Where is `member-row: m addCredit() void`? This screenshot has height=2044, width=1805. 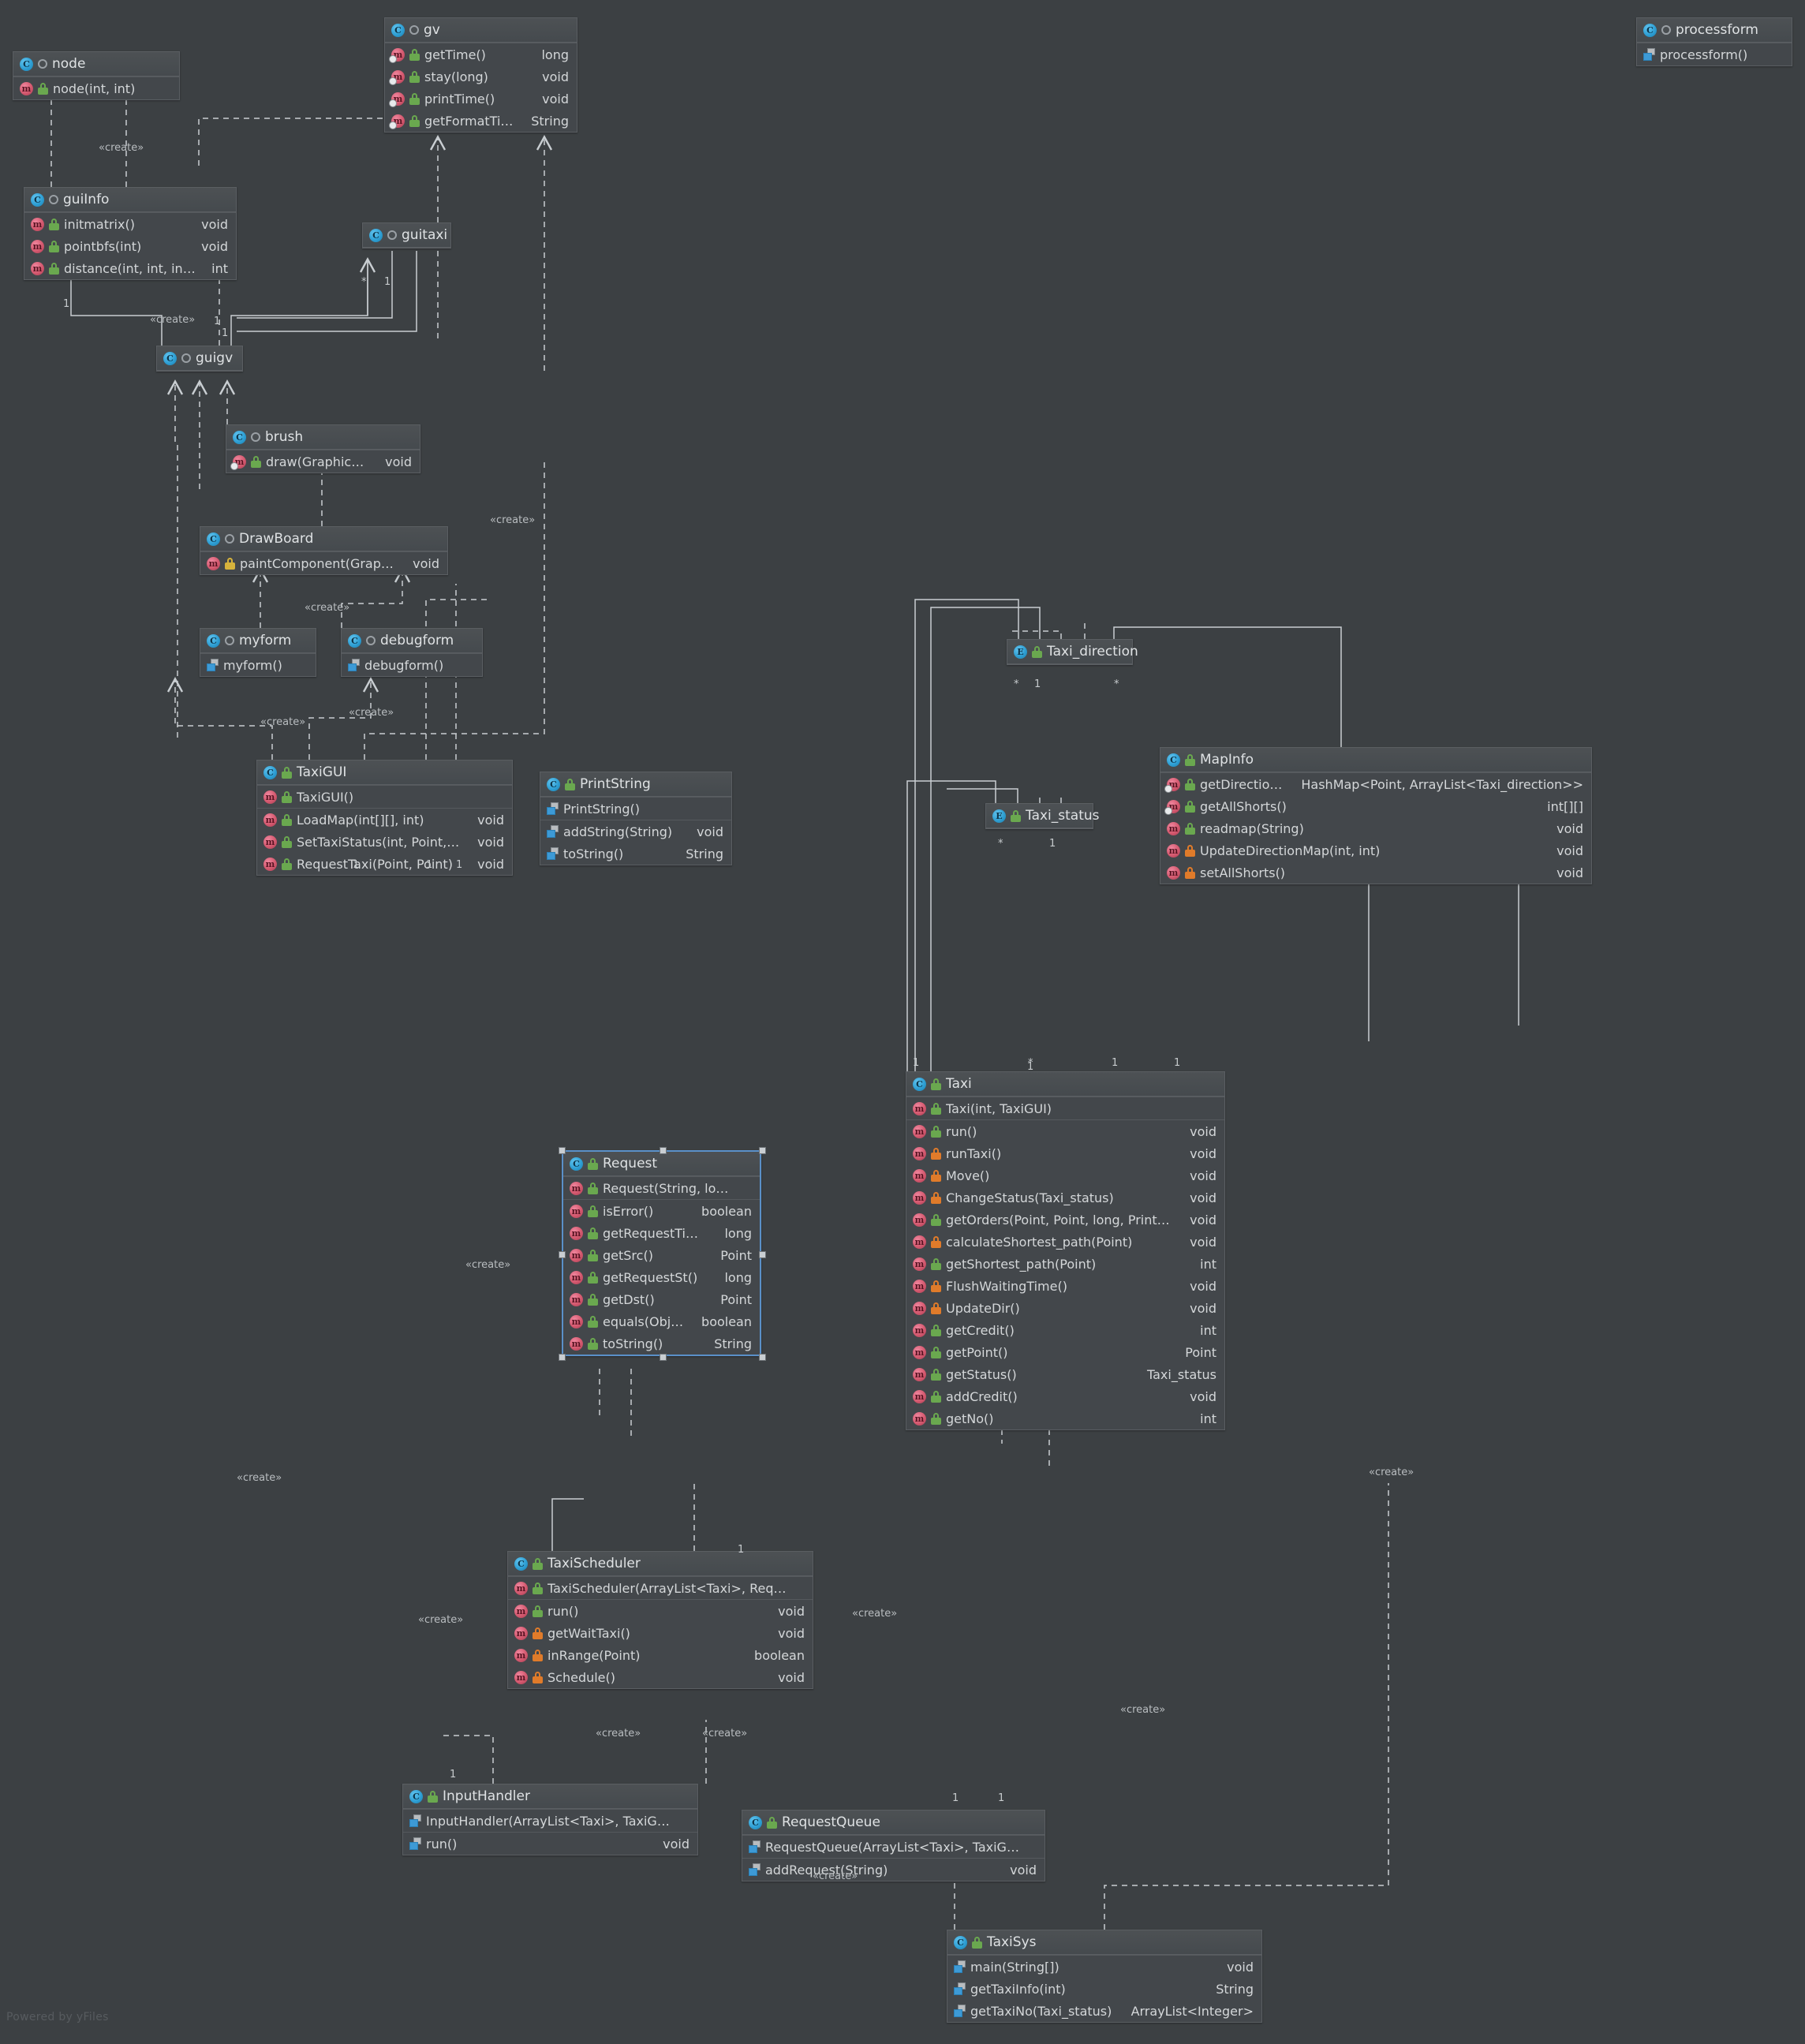
member-row: m addCredit() void is located at coordinates (1065, 1396).